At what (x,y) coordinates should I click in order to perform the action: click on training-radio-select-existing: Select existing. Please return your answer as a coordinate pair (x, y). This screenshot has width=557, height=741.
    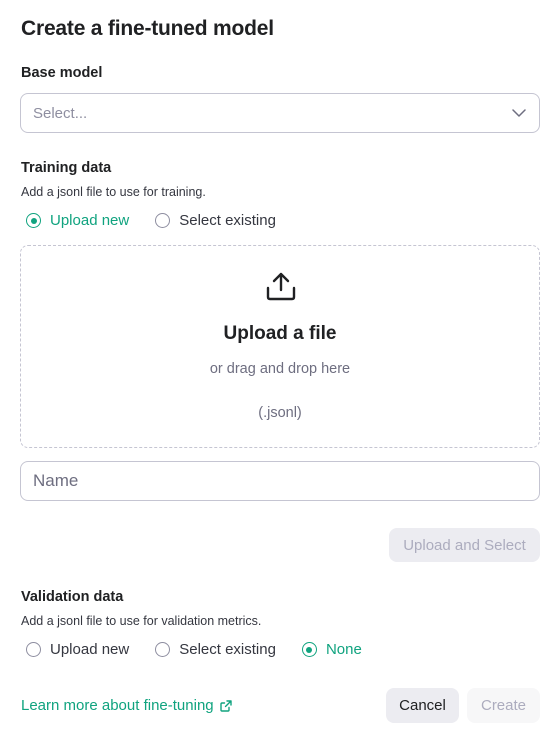
    Looking at the image, I should click on (215, 220).